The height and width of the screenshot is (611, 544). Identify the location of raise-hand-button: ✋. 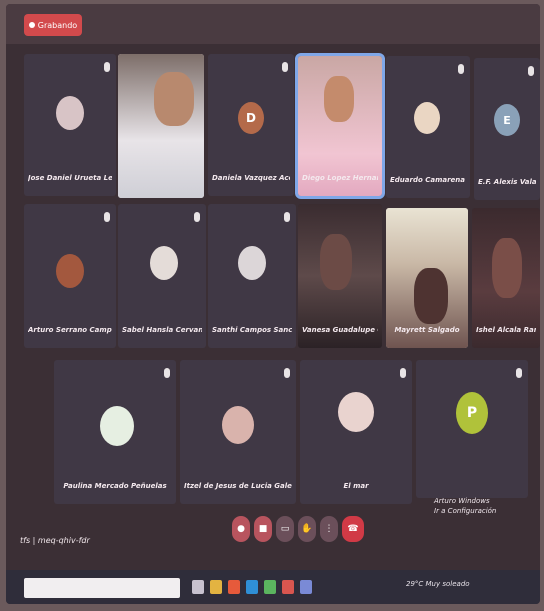
(307, 529).